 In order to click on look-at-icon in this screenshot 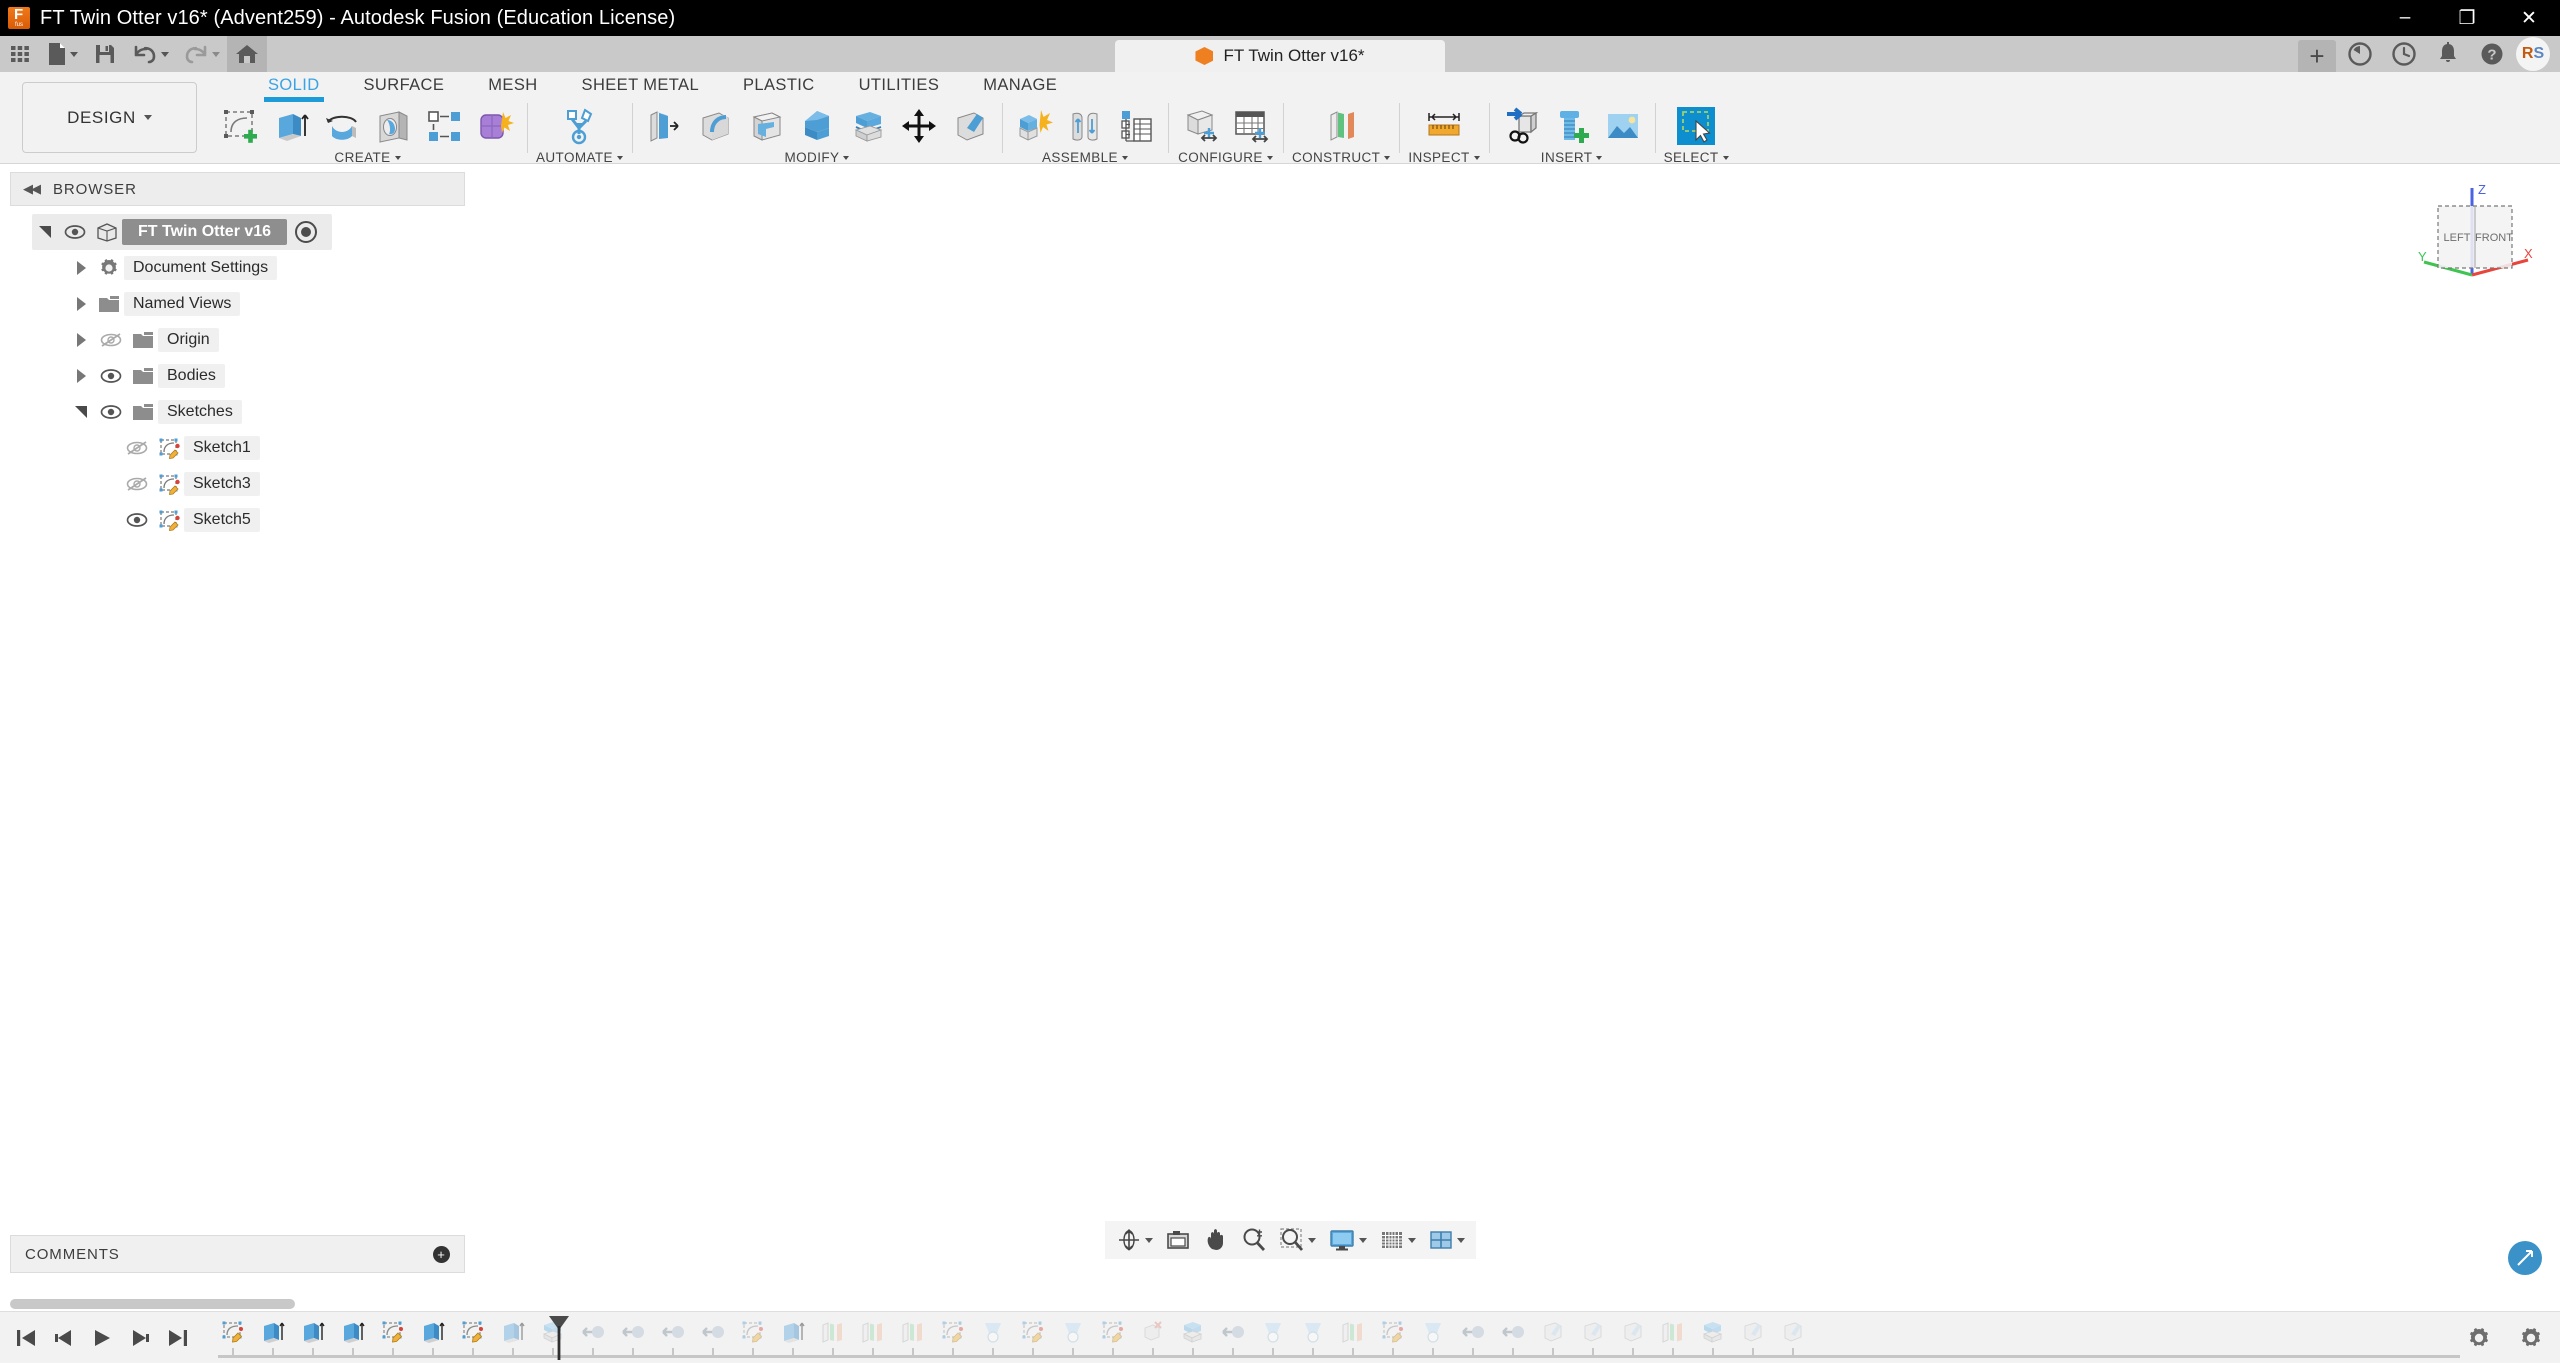, I will do `click(1178, 1240)`.